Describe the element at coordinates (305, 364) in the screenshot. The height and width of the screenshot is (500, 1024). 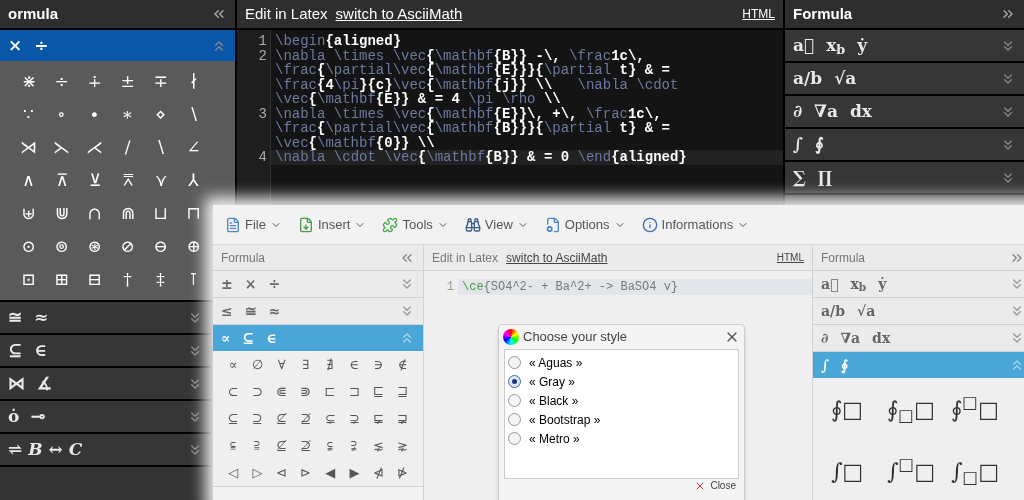
I see `symbol-button: ∃` at that location.